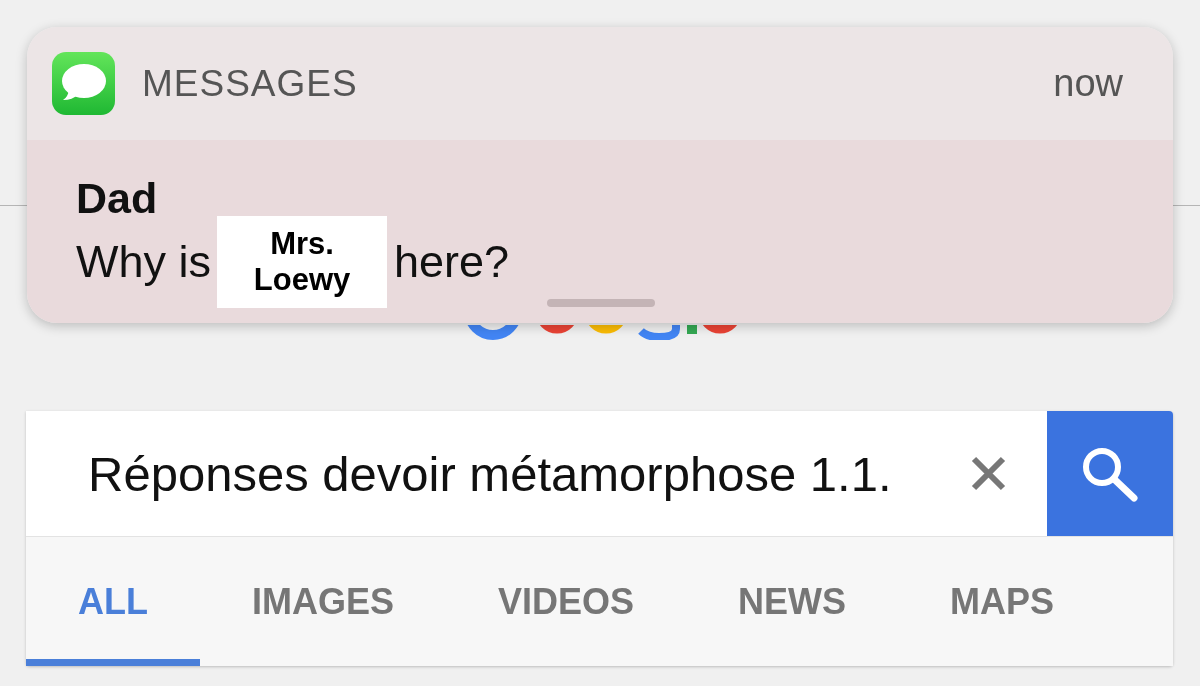 This screenshot has width=1200, height=686. What do you see at coordinates (452, 262) in the screenshot?
I see `message-text: here?` at bounding box center [452, 262].